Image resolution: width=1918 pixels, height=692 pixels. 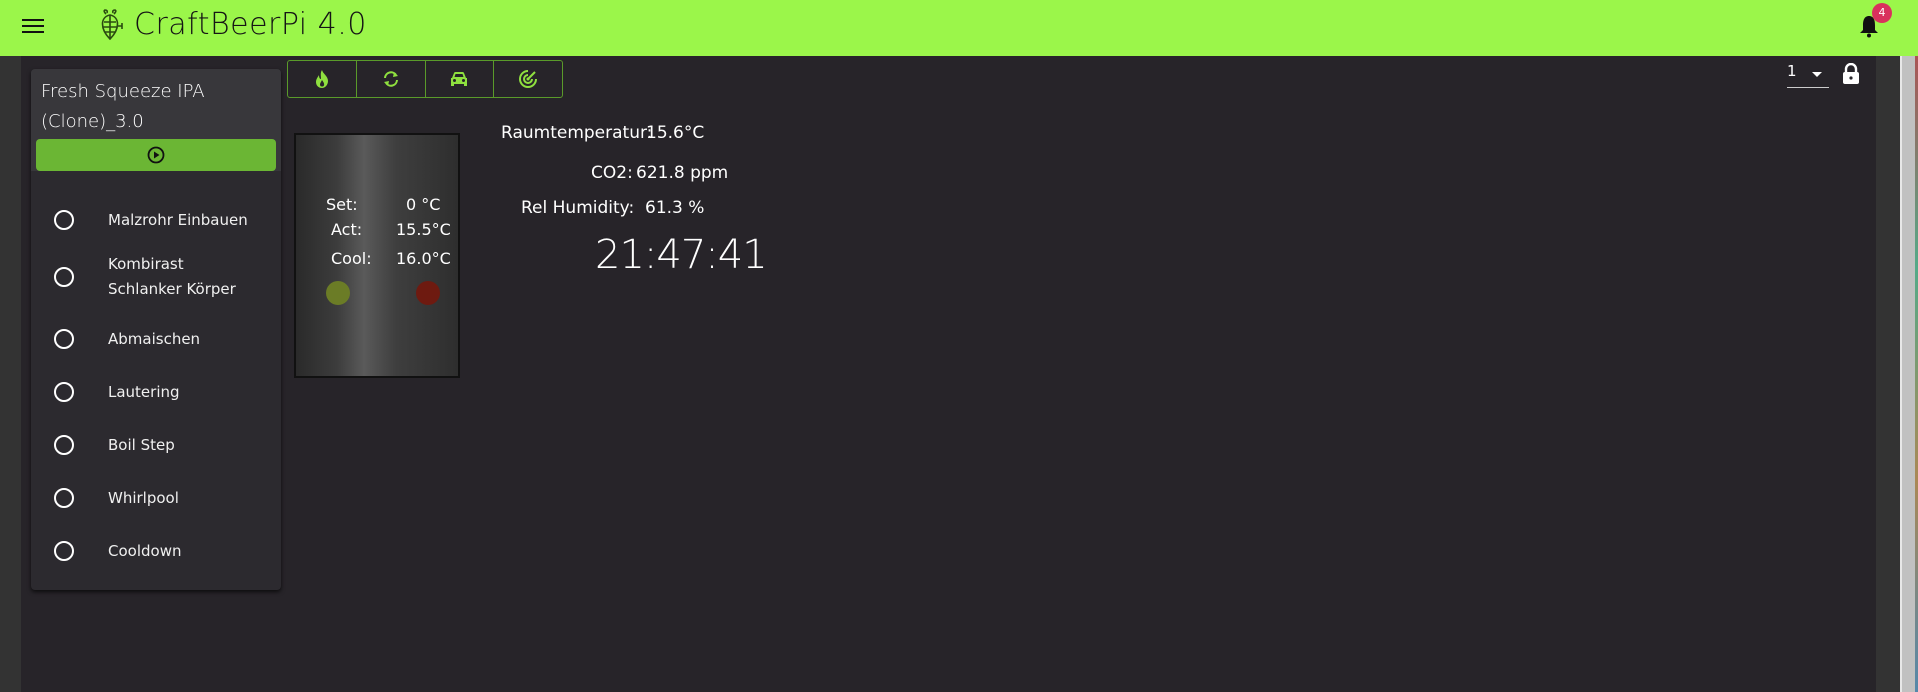 What do you see at coordinates (682, 173) in the screenshot?
I see `co2-value: 621.8 ppm` at bounding box center [682, 173].